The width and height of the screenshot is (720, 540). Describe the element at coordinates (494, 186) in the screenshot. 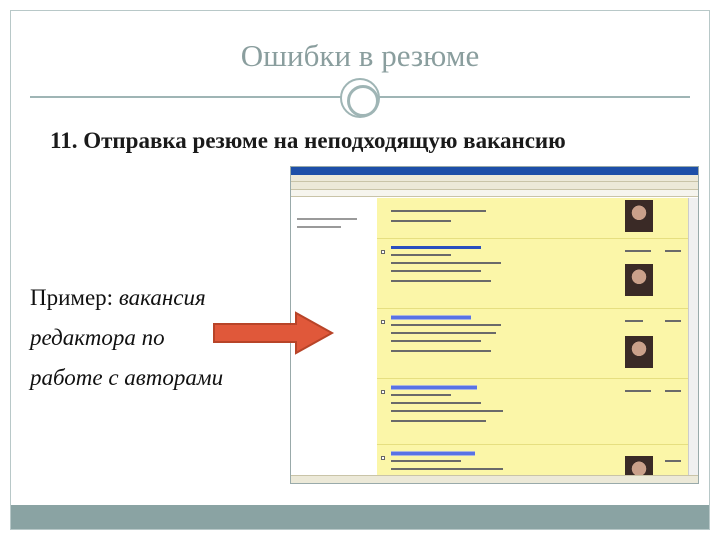

I see `browser-toolbar` at that location.